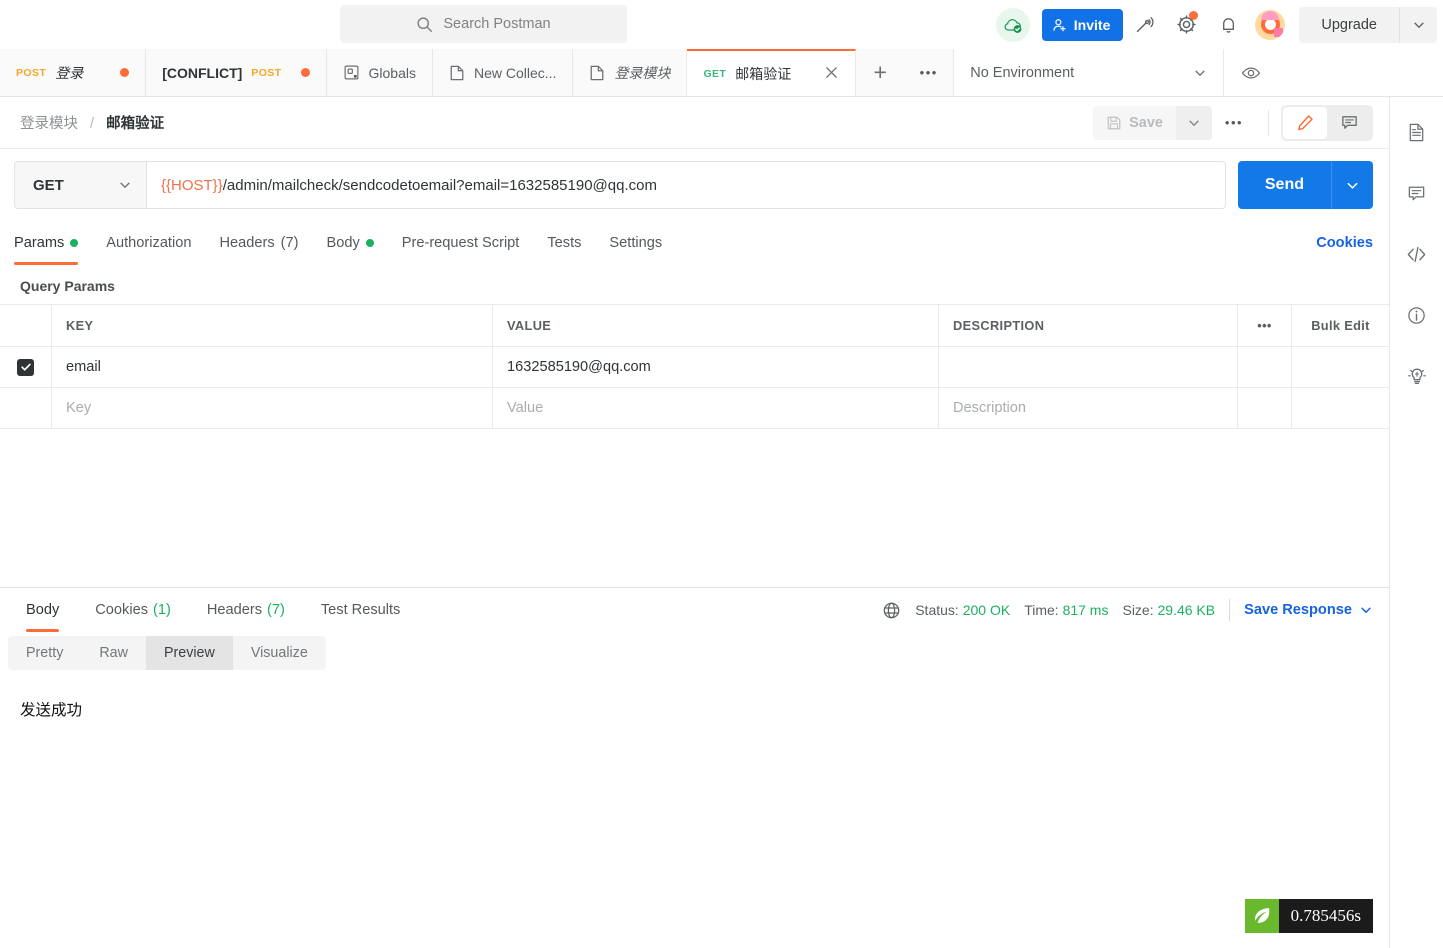 This screenshot has width=1443, height=948. Describe the element at coordinates (1186, 610) in the screenshot. I see `size-value: 29.46 KB` at that location.